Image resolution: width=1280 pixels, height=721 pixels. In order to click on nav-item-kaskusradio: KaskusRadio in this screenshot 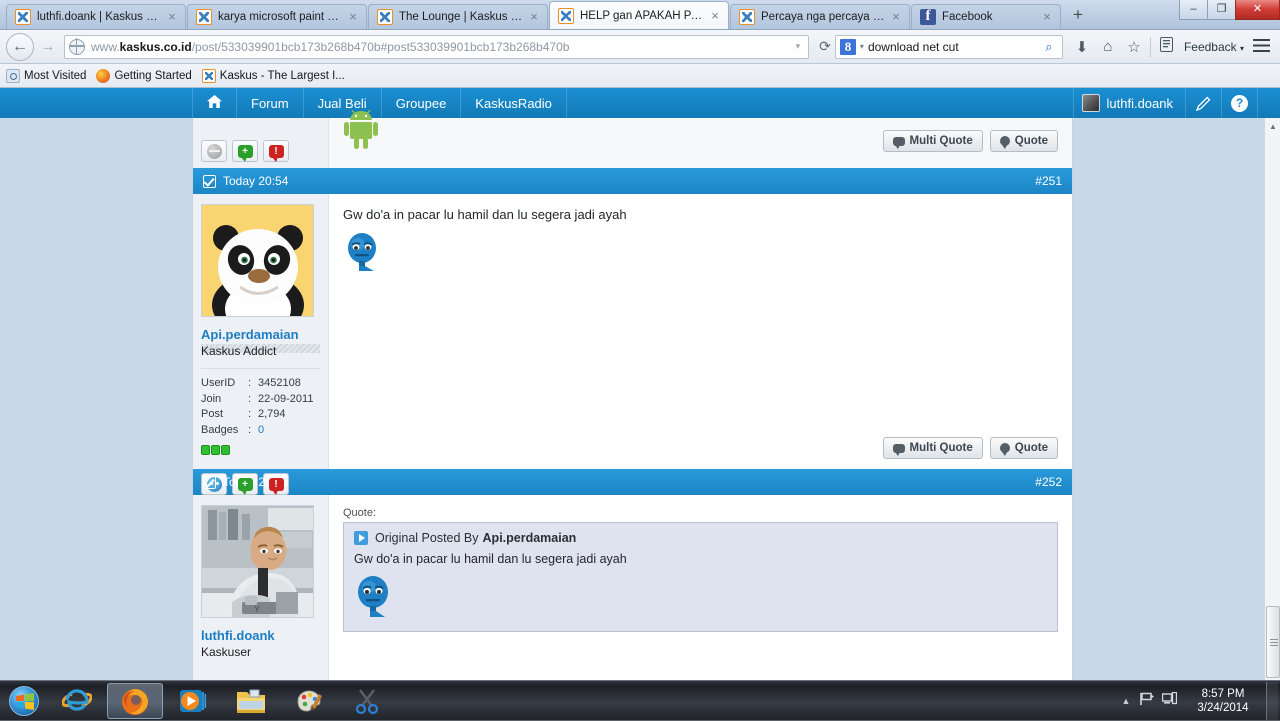, I will do `click(514, 103)`.